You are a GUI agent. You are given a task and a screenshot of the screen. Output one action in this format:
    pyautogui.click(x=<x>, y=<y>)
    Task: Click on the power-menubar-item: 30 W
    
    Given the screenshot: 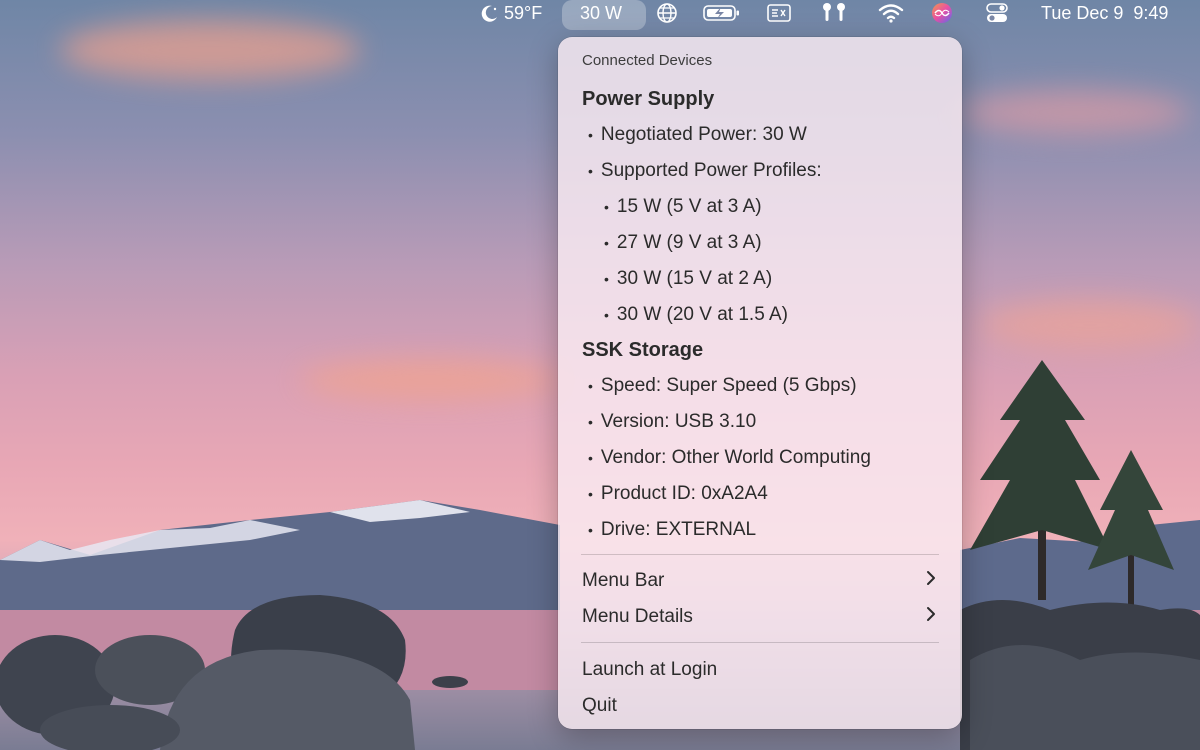 What is the action you would take?
    pyautogui.click(x=601, y=13)
    